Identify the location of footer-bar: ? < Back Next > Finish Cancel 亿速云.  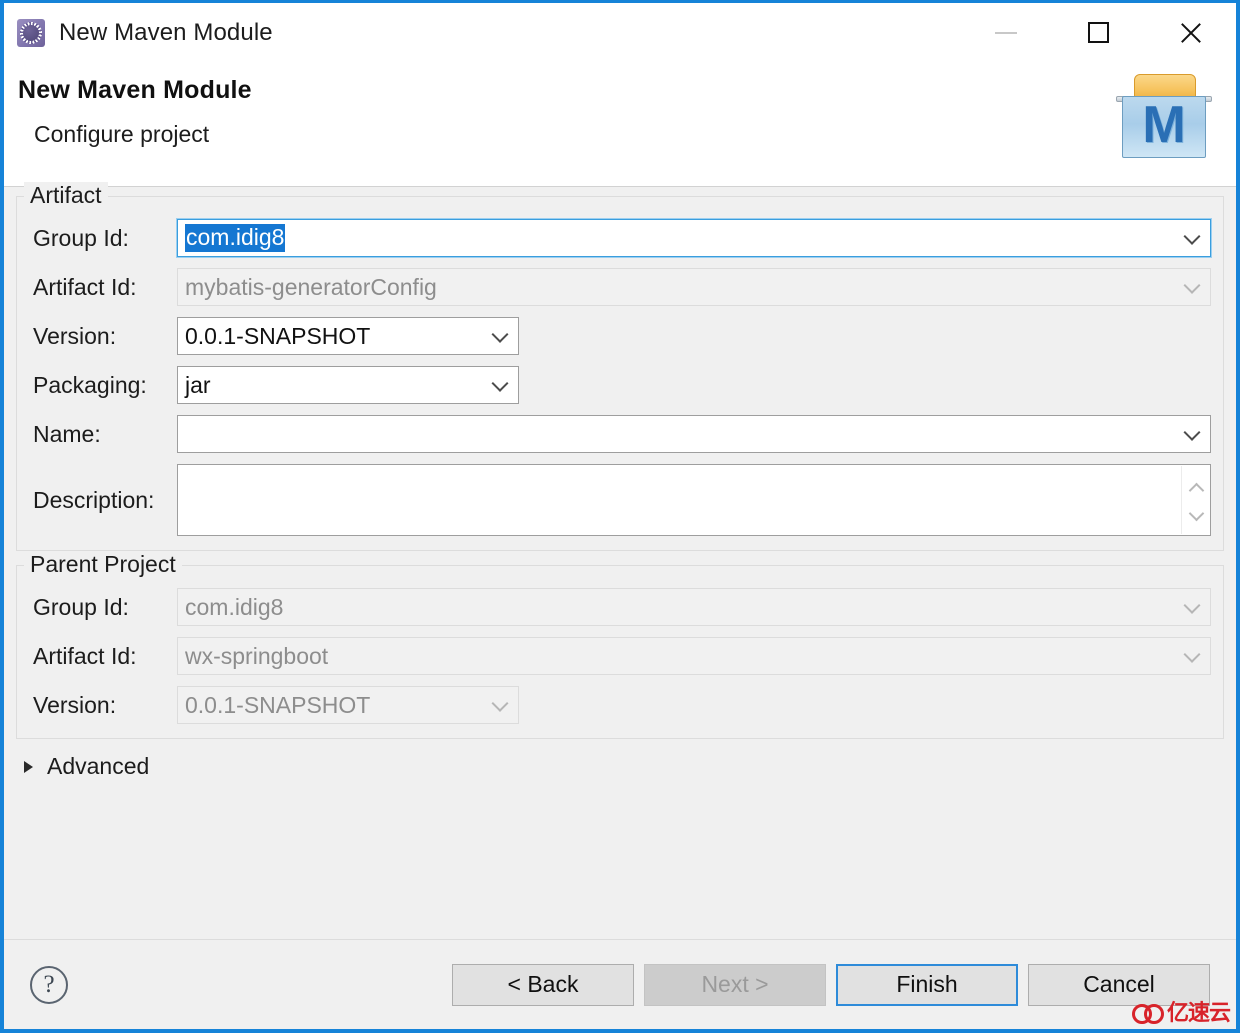
(620, 984).